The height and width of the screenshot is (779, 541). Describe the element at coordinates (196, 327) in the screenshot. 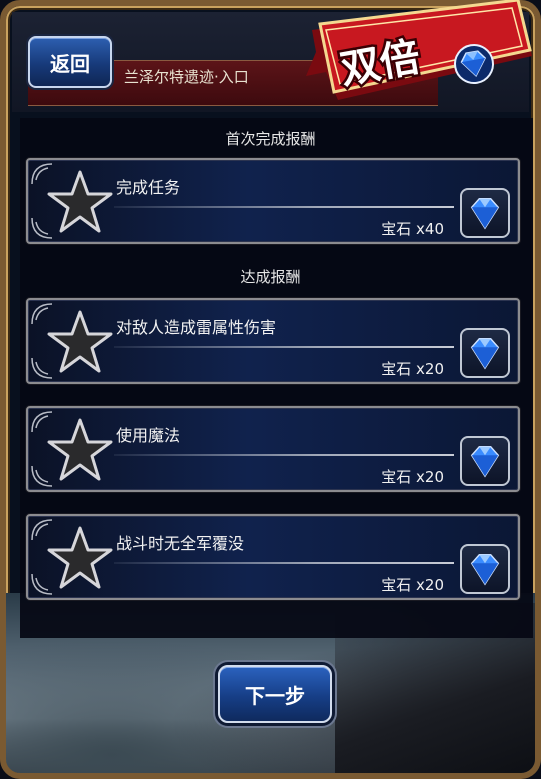

I see `mission-label: 对敌人造成雷属性伤害` at that location.